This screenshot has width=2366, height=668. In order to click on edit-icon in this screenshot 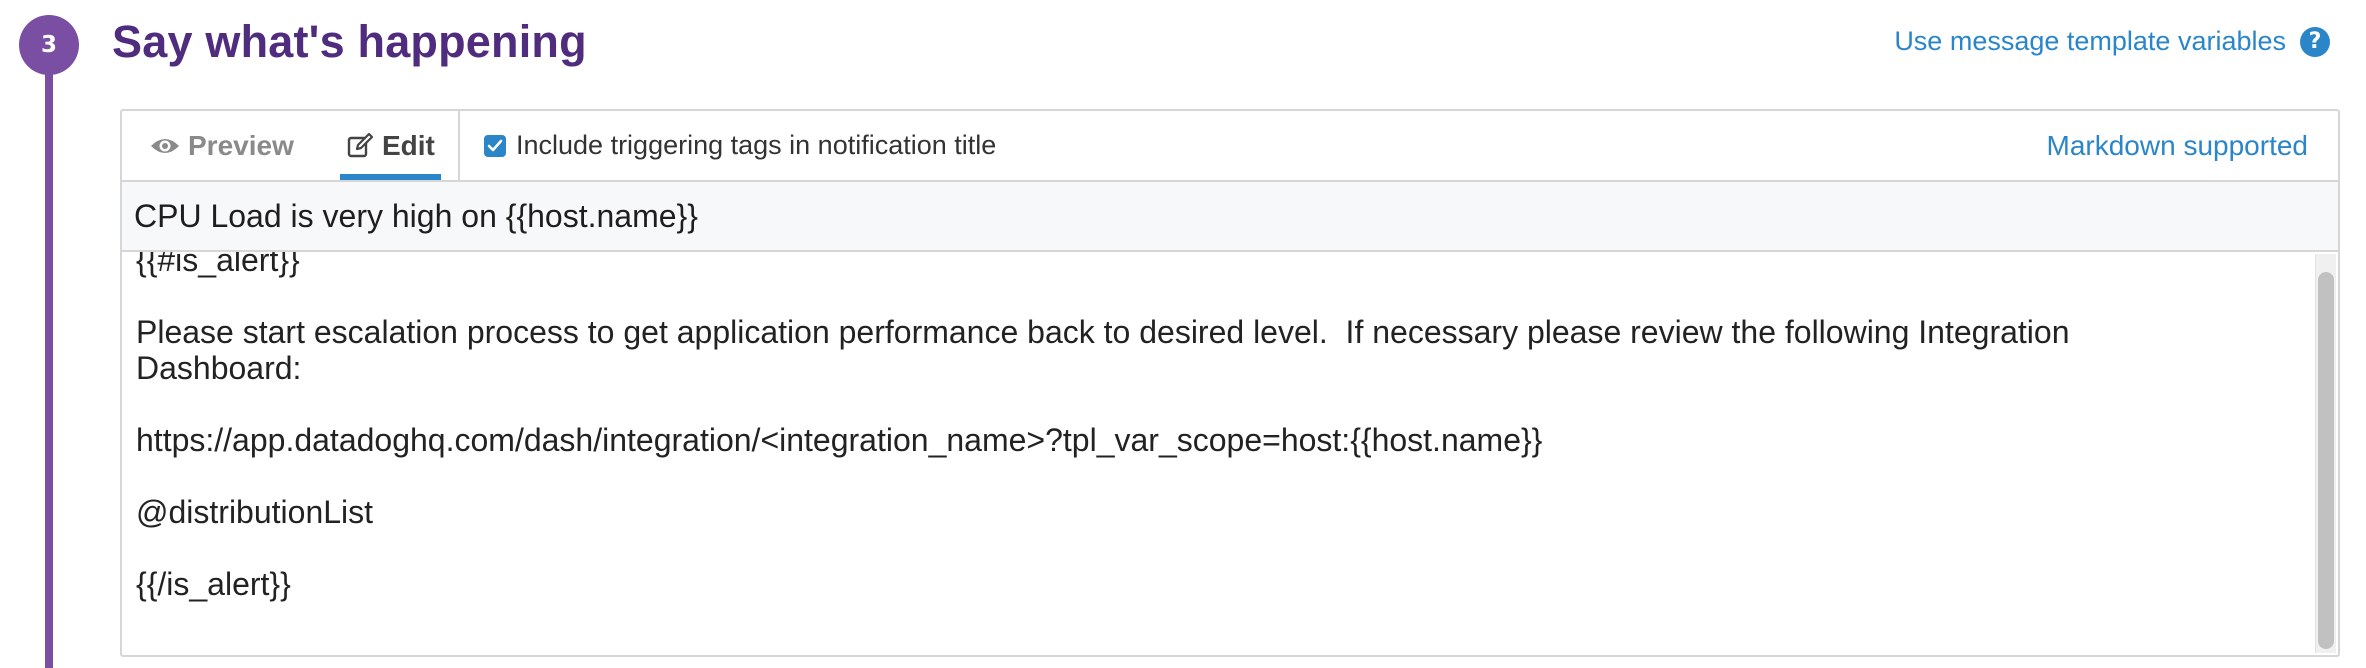, I will do `click(360, 144)`.